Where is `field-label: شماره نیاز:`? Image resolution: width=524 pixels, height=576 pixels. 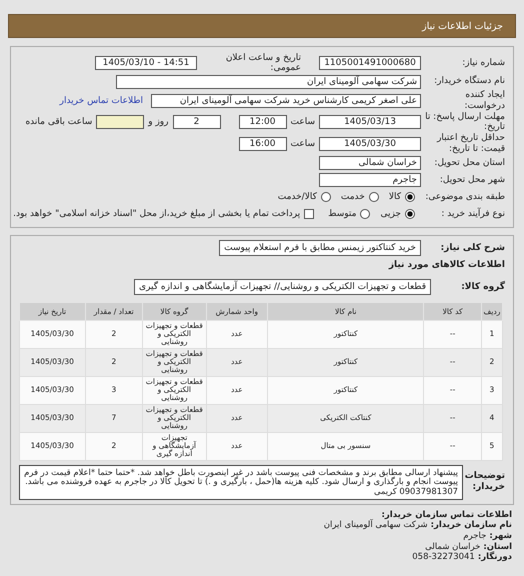
field-label: شماره نیاز: is located at coordinates (483, 63).